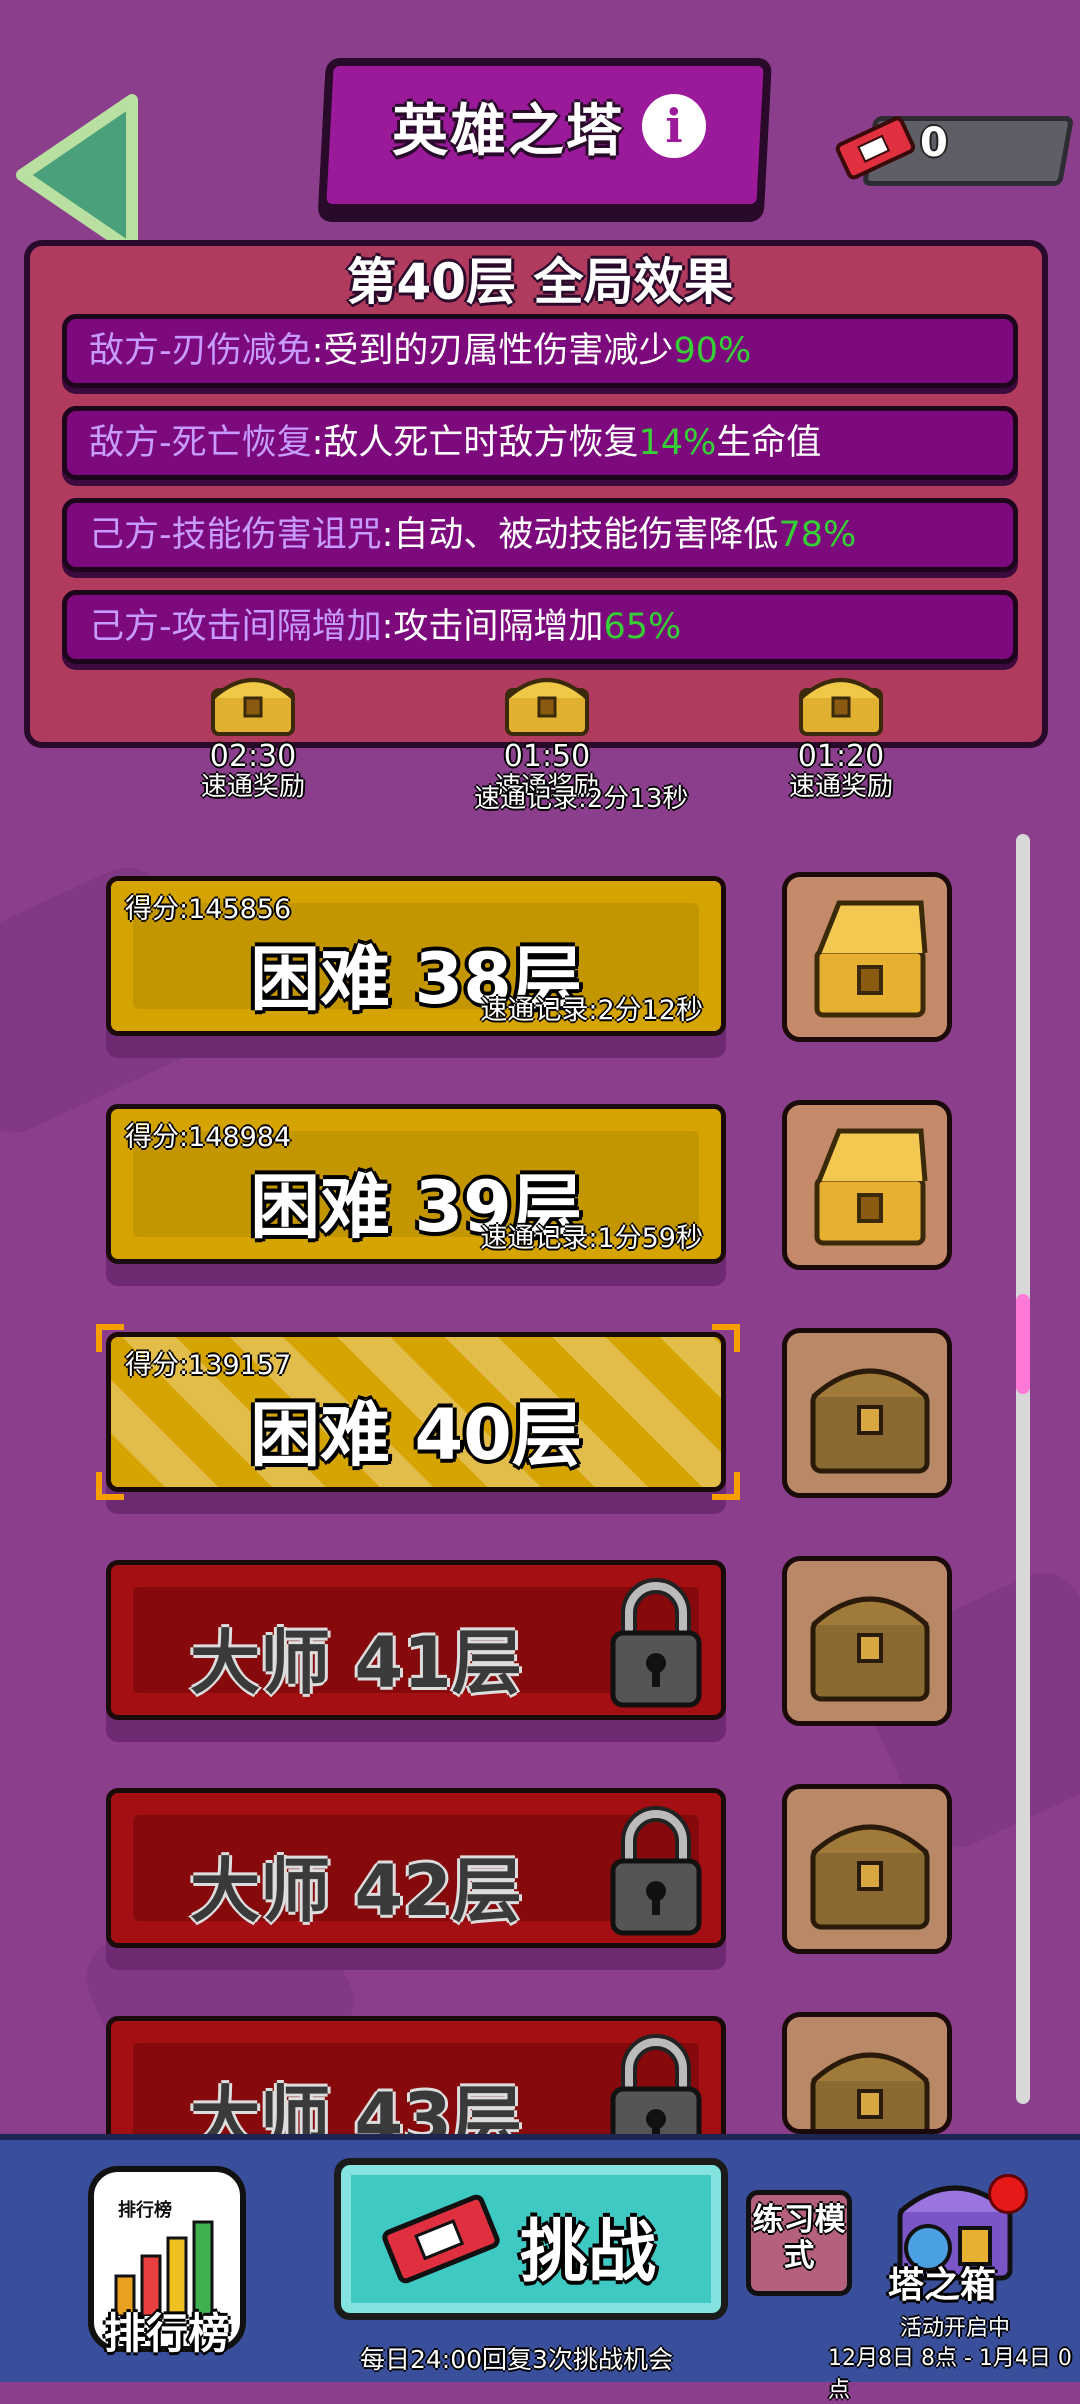  Describe the element at coordinates (200, 443) in the screenshot. I see `effect-label: 敌方-死亡恢复` at that location.